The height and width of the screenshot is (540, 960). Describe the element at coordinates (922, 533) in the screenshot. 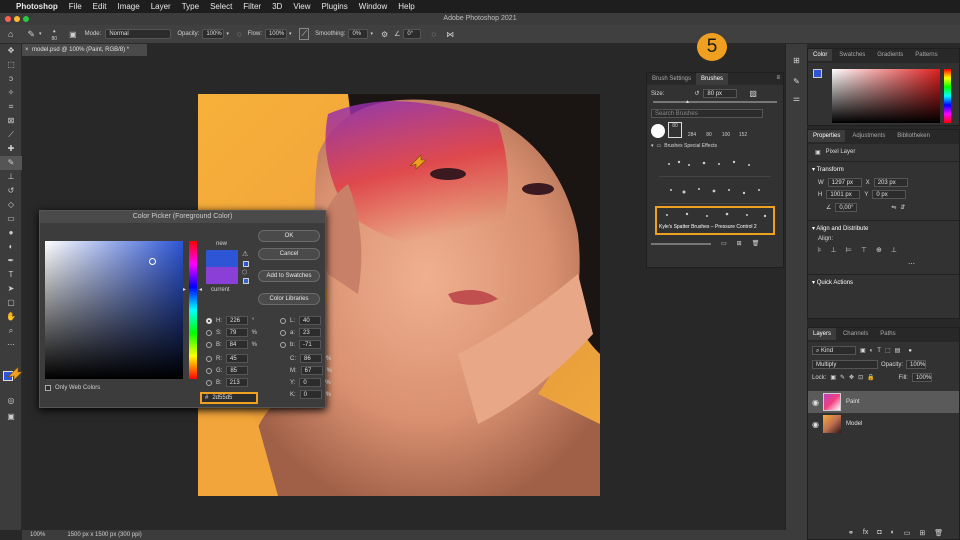

I see `new-layer-icon: ⊞` at that location.